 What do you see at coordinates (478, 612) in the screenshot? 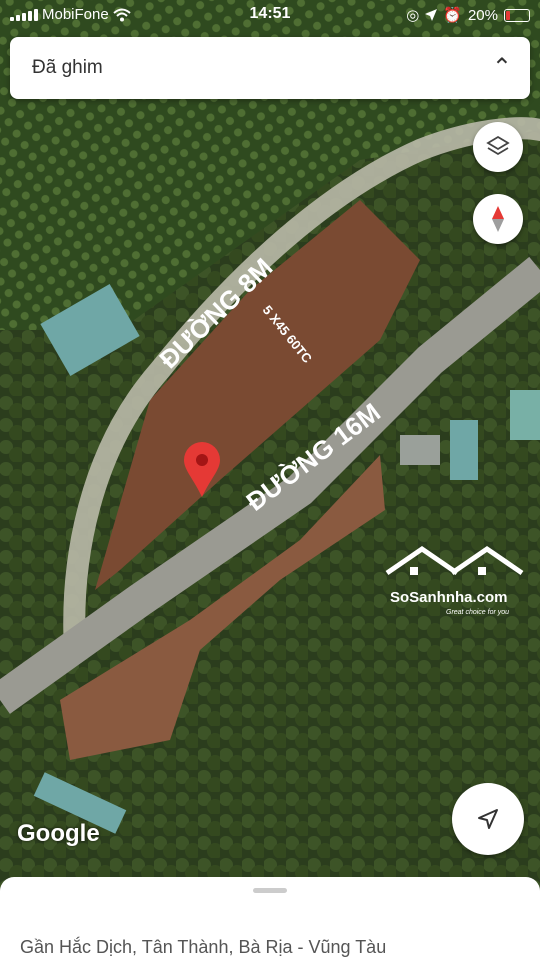
I see `watermark-tagline: Great choice for you` at bounding box center [478, 612].